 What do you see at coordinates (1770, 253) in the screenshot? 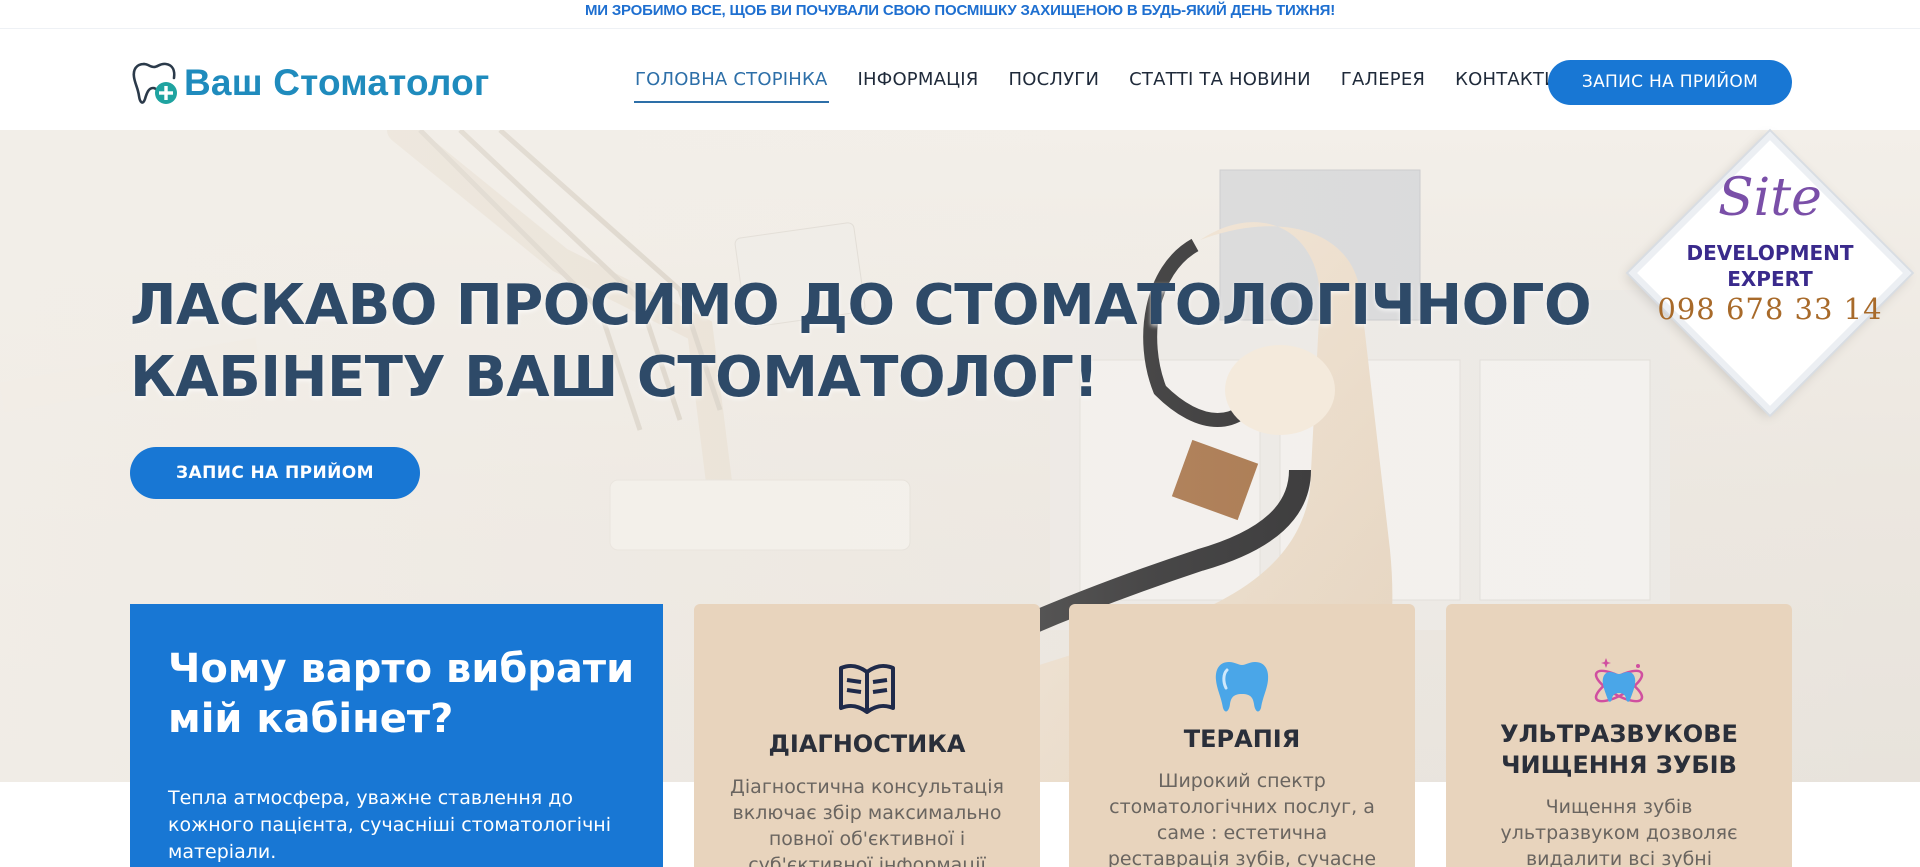
I see `badge-line-1: DEVELOPMENT` at bounding box center [1770, 253].